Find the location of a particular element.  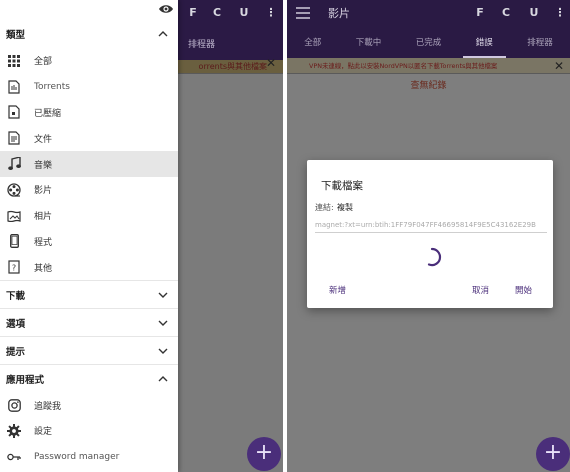

drawer-item-label: 全部 is located at coordinates (43, 62).